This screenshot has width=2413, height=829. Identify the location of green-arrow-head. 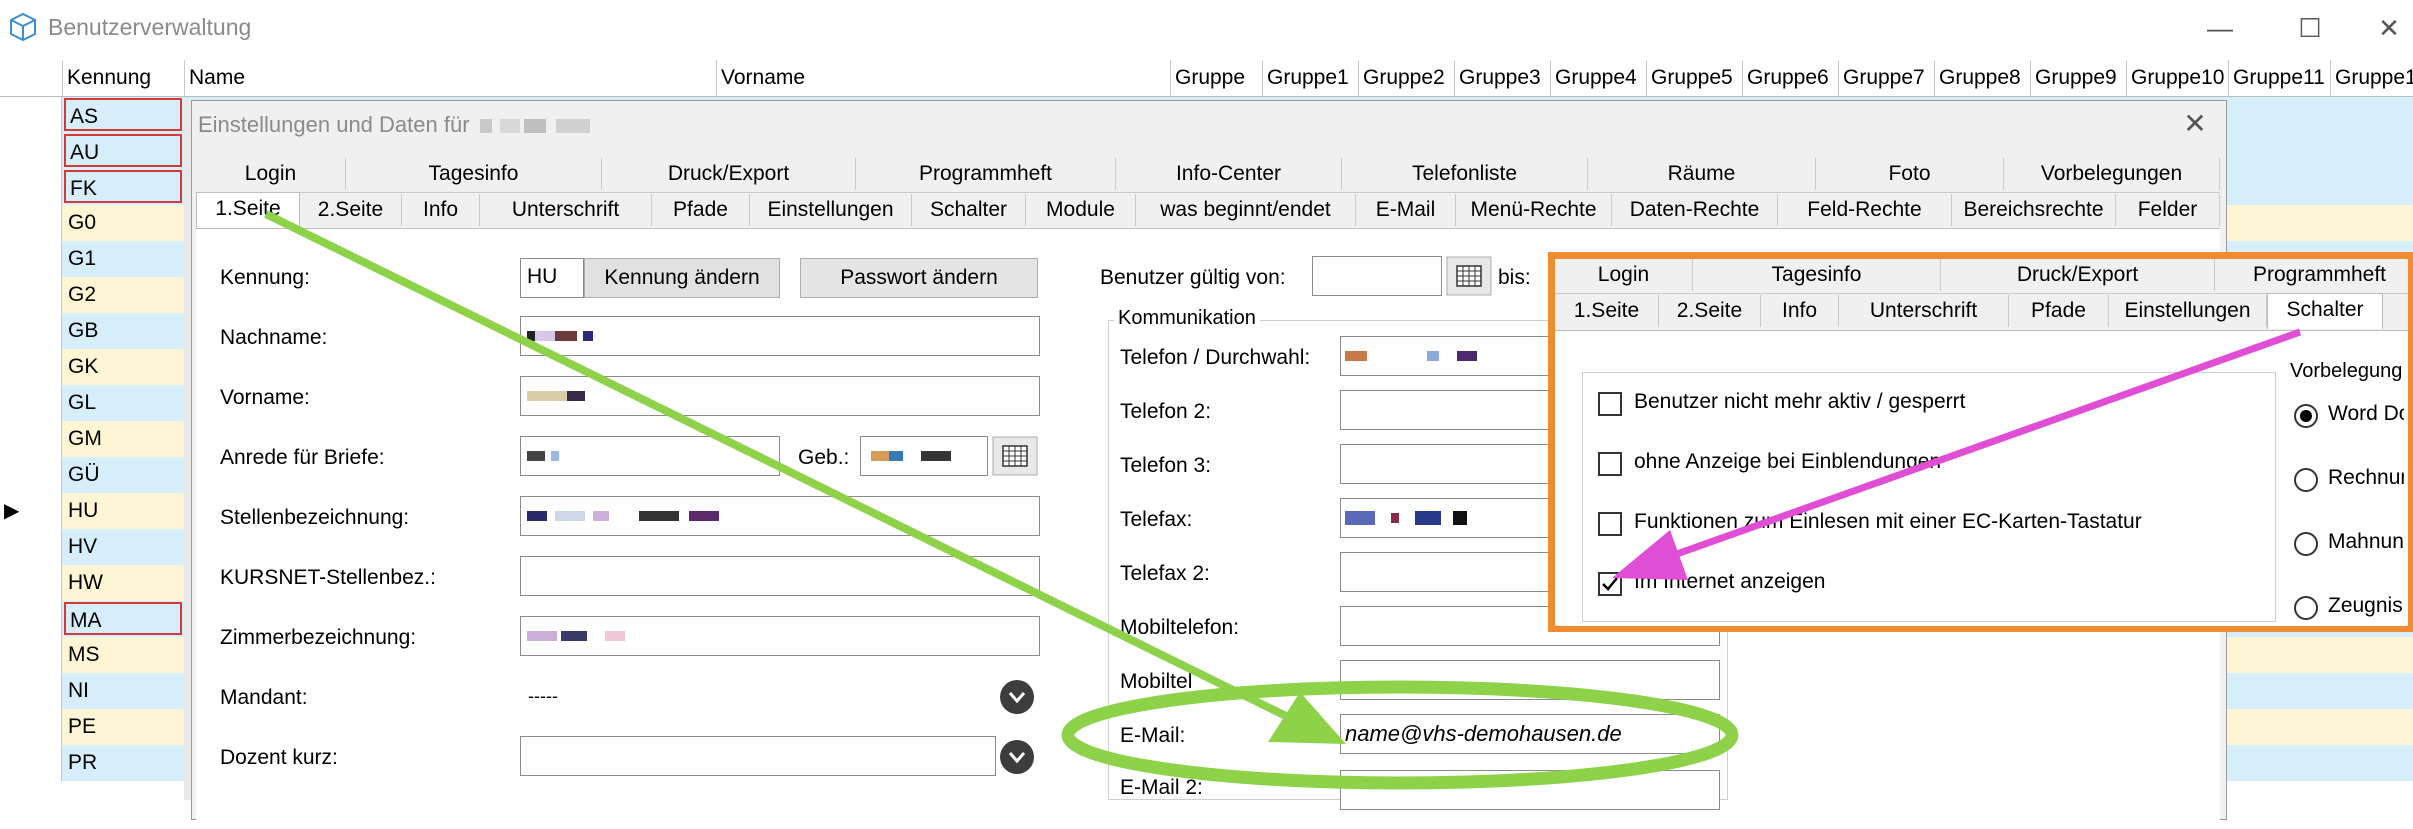
(1307, 718).